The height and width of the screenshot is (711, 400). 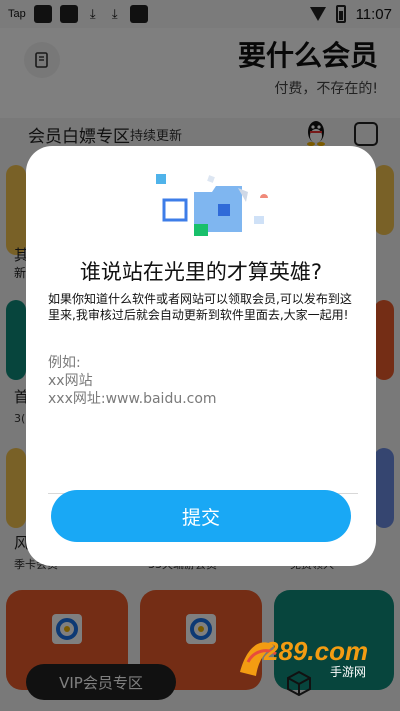 What do you see at coordinates (212, 205) in the screenshot?
I see `folder-illustration` at bounding box center [212, 205].